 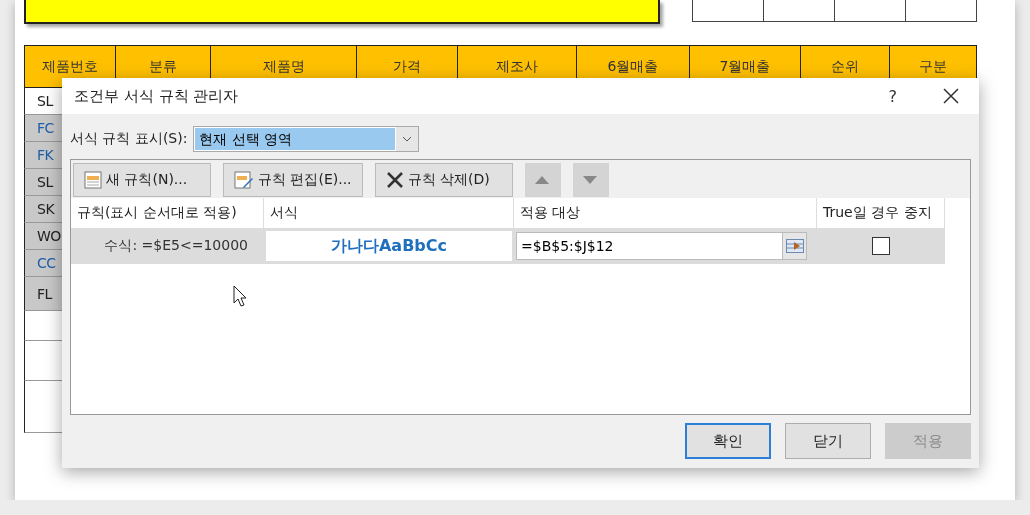 What do you see at coordinates (240, 296) in the screenshot?
I see `pointer-icon` at bounding box center [240, 296].